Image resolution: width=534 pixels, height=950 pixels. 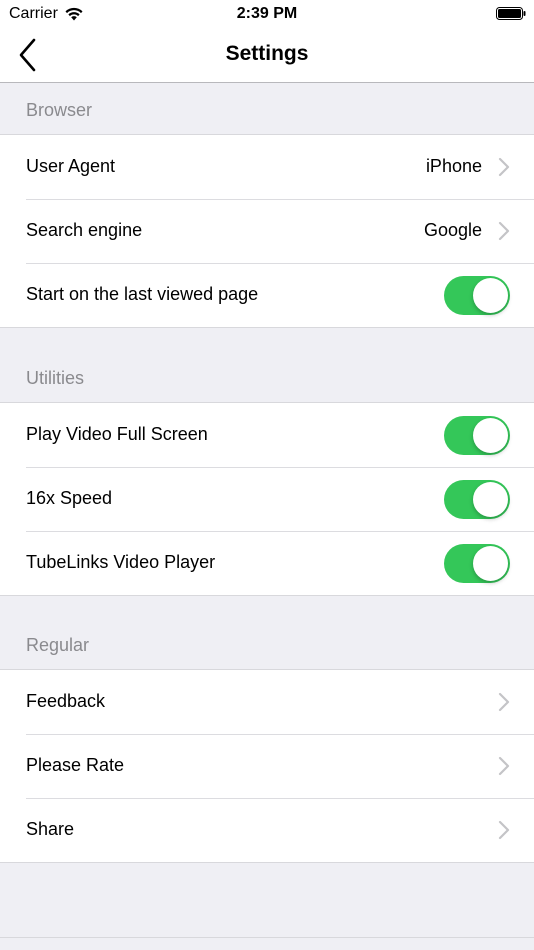 I want to click on row-label: 16x Speed, so click(x=69, y=498).